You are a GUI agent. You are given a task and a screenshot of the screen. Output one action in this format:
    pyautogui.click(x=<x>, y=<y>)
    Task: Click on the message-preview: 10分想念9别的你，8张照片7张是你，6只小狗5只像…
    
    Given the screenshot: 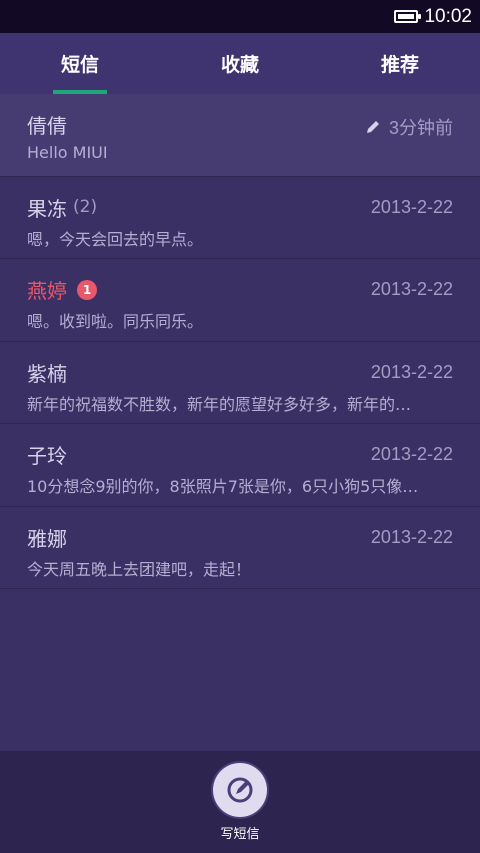 What is the action you would take?
    pyautogui.click(x=223, y=486)
    